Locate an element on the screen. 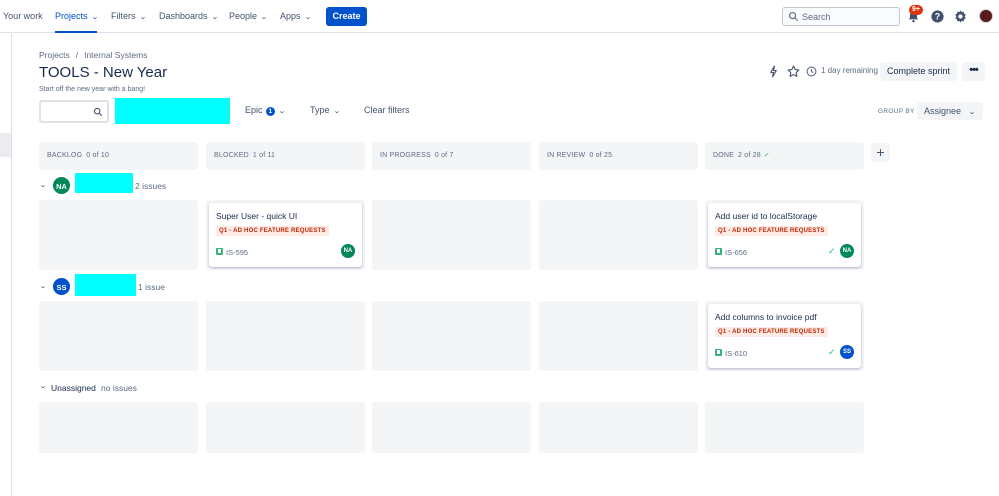  nav-dashboards: Dashboards ⌄ is located at coordinates (189, 16).